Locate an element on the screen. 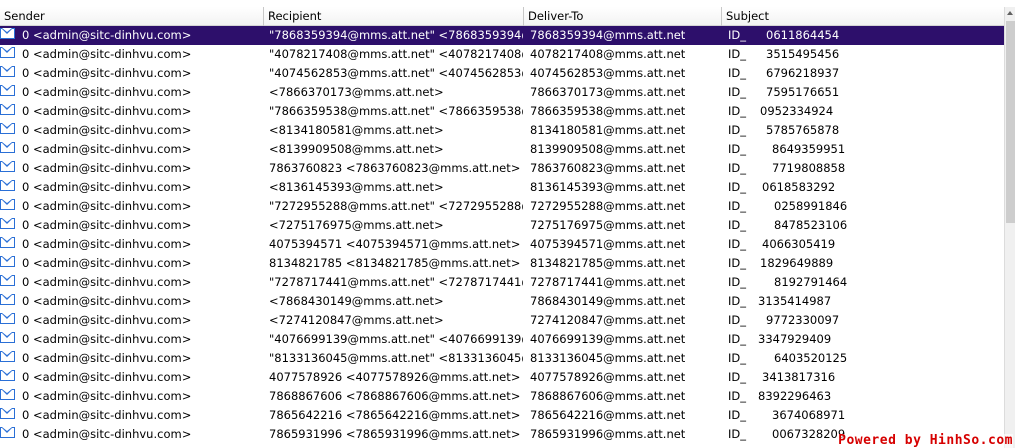  column-header-recipient: Recipient is located at coordinates (394, 16).